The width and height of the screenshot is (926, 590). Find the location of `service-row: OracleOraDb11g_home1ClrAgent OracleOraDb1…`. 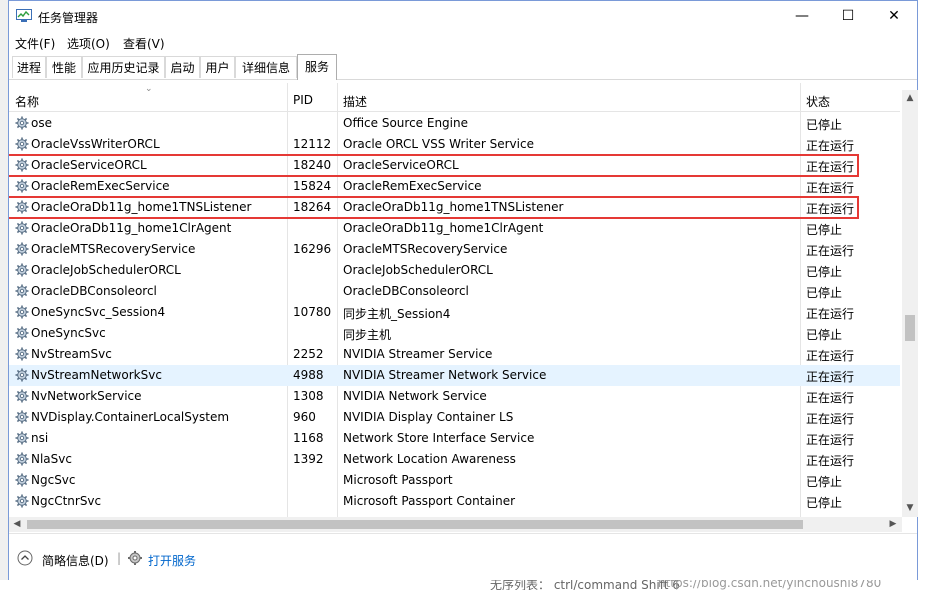

service-row: OracleOraDb11g_home1ClrAgent OracleOraDb1… is located at coordinates (454, 228).